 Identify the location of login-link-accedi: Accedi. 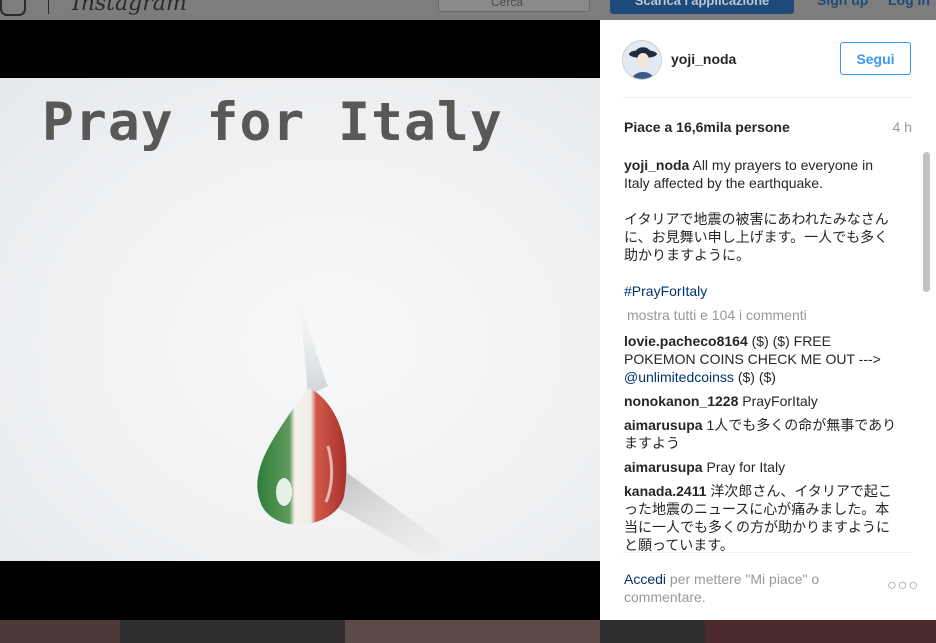
(645, 579).